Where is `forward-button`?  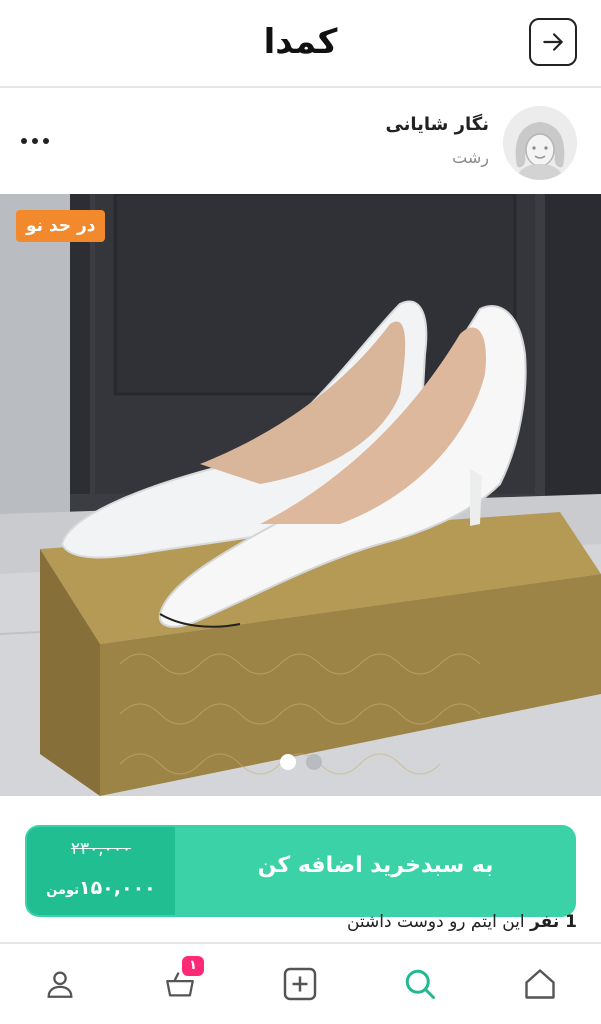
forward-button is located at coordinates (553, 42).